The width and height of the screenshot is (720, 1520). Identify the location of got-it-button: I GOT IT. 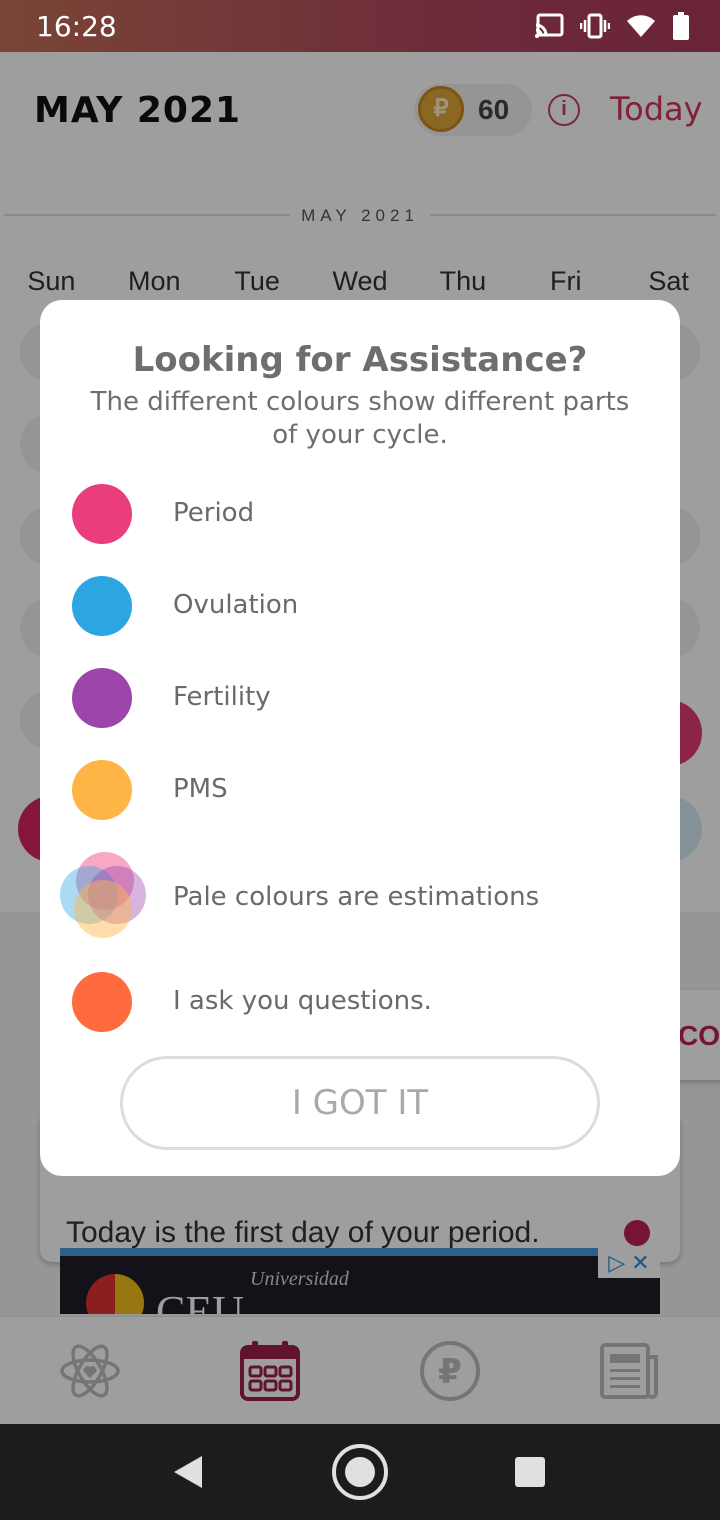
(360, 1103).